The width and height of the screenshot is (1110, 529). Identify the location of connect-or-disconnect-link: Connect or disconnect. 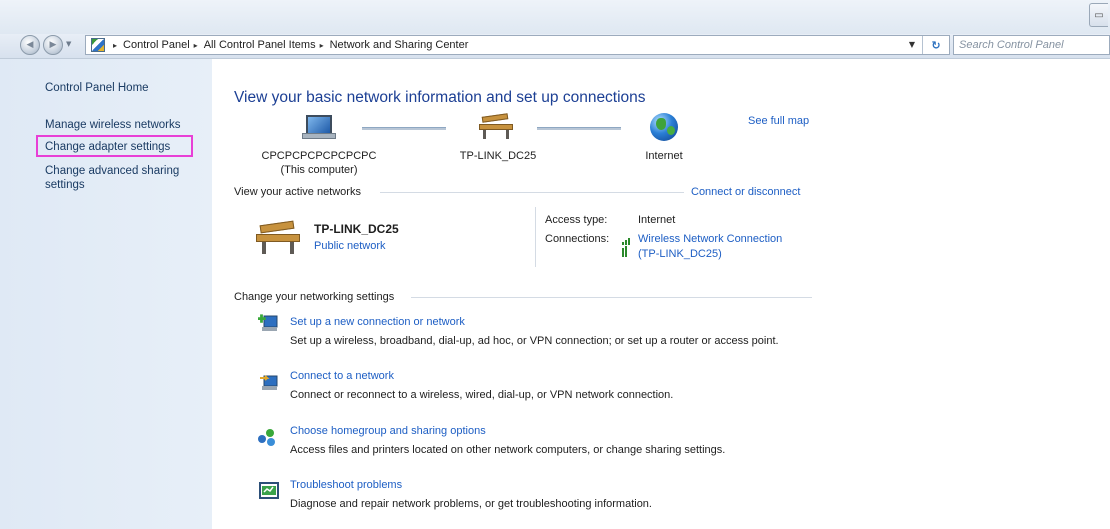
(745, 192).